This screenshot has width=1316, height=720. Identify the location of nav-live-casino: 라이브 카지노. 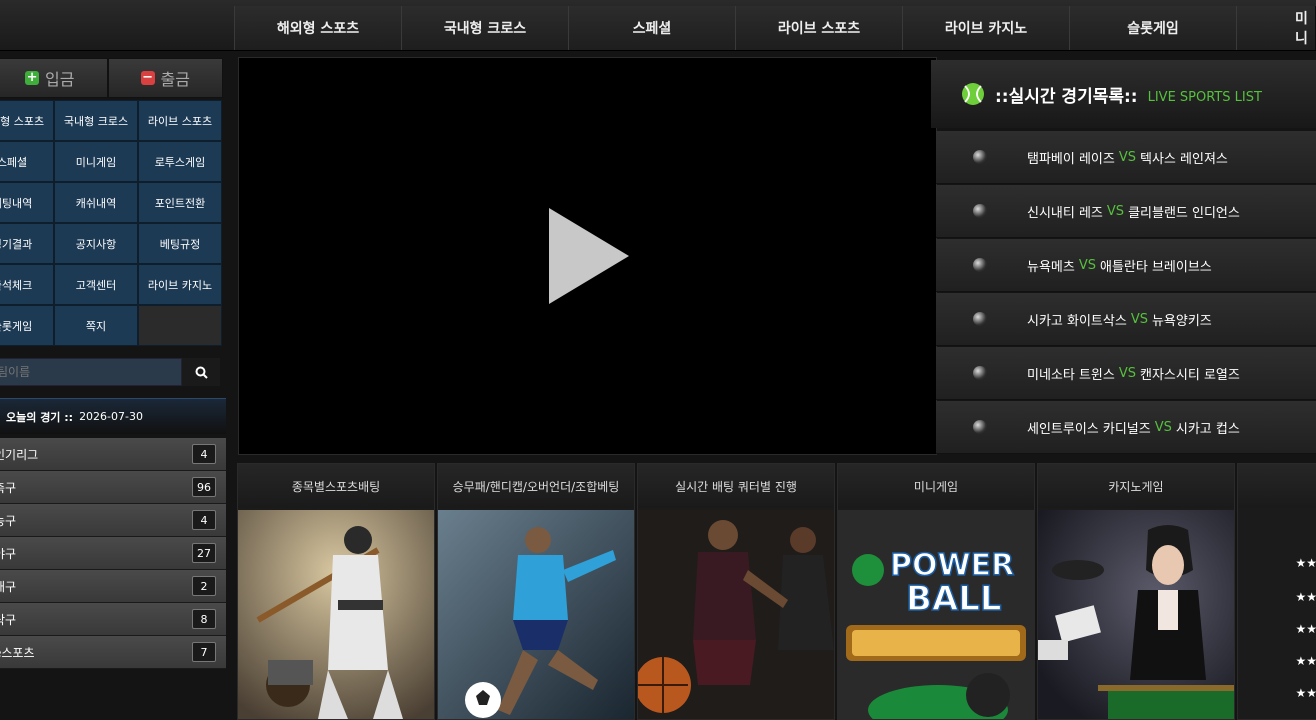
(986, 28).